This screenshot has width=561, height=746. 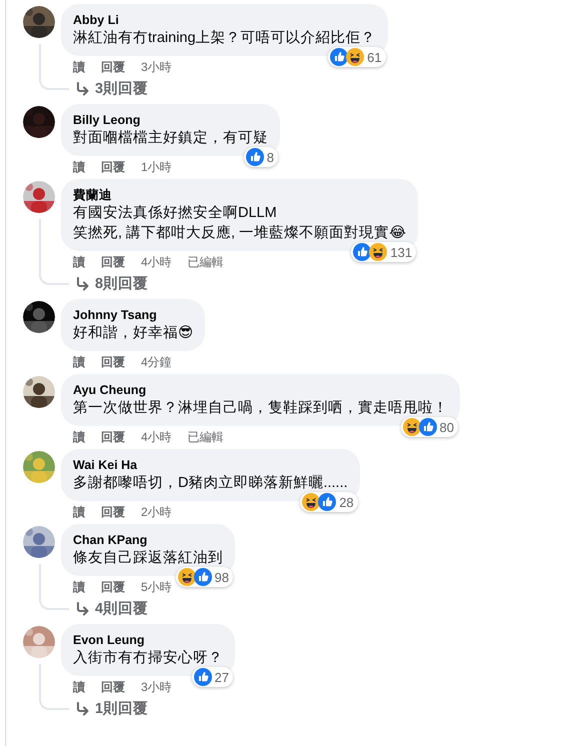 I want to click on comment-text: 對面嗰檔檔主好鎮定，有可疑, so click(x=170, y=138).